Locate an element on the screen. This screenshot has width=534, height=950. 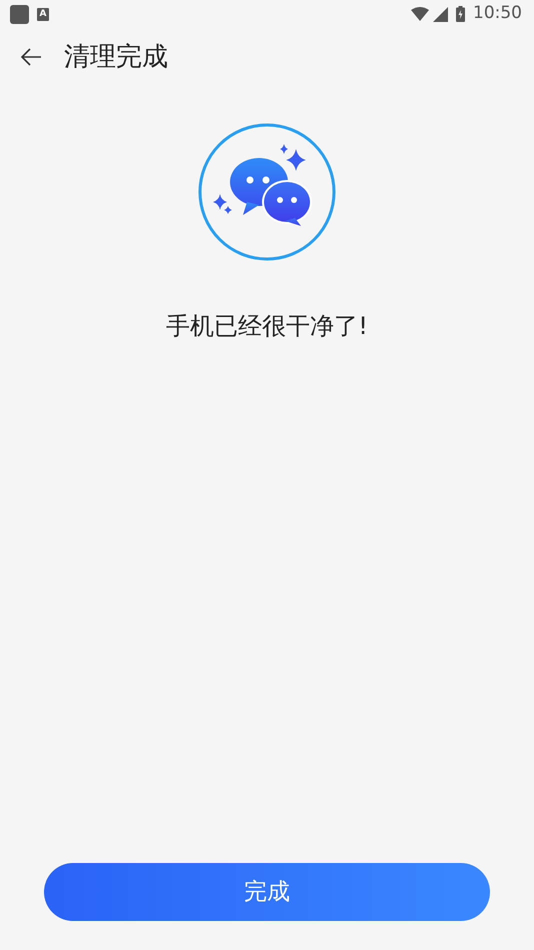
back-arrow-icon is located at coordinates (31, 57).